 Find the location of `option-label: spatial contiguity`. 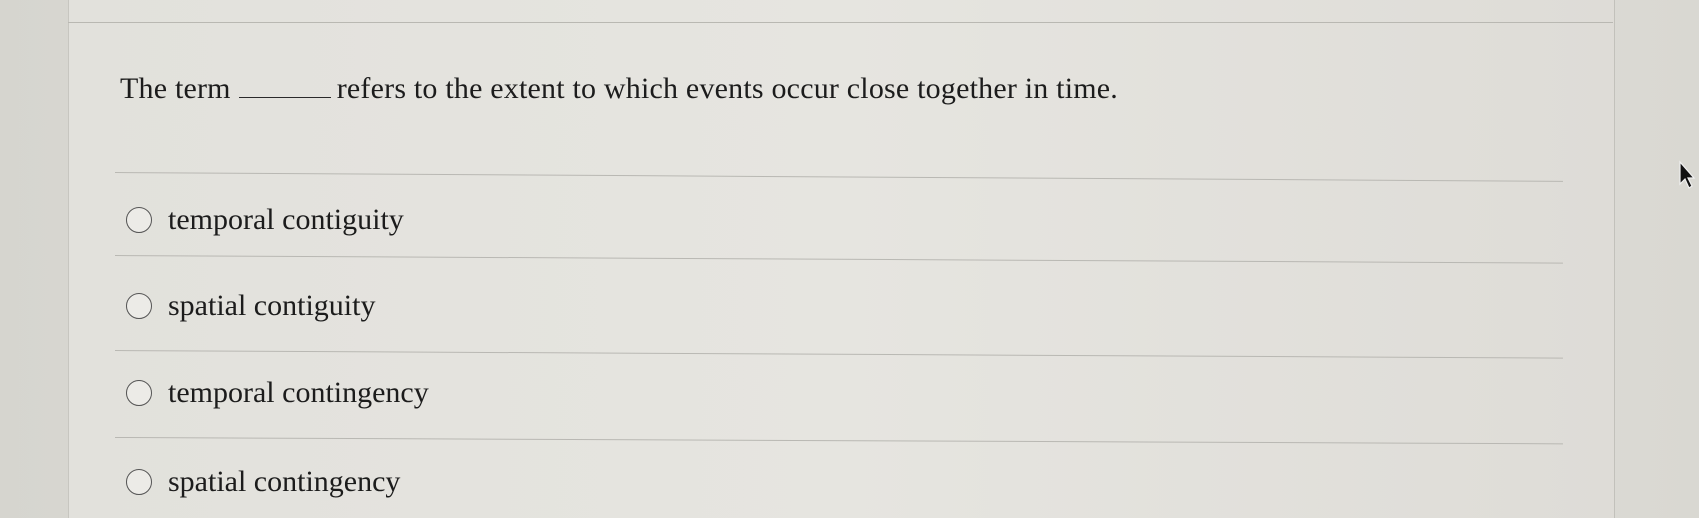

option-label: spatial contiguity is located at coordinates (272, 305).